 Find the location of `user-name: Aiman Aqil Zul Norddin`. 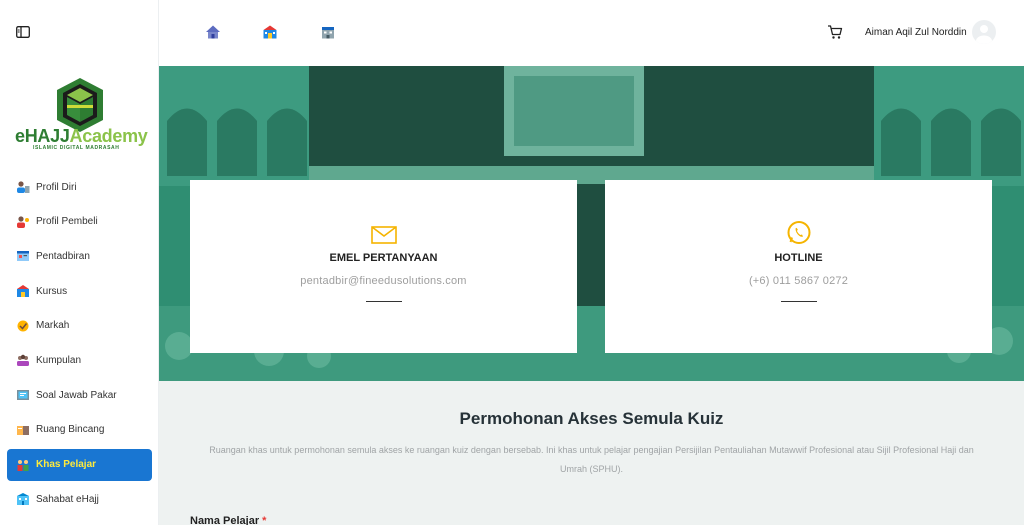

user-name: Aiman Aqil Zul Norddin is located at coordinates (916, 32).